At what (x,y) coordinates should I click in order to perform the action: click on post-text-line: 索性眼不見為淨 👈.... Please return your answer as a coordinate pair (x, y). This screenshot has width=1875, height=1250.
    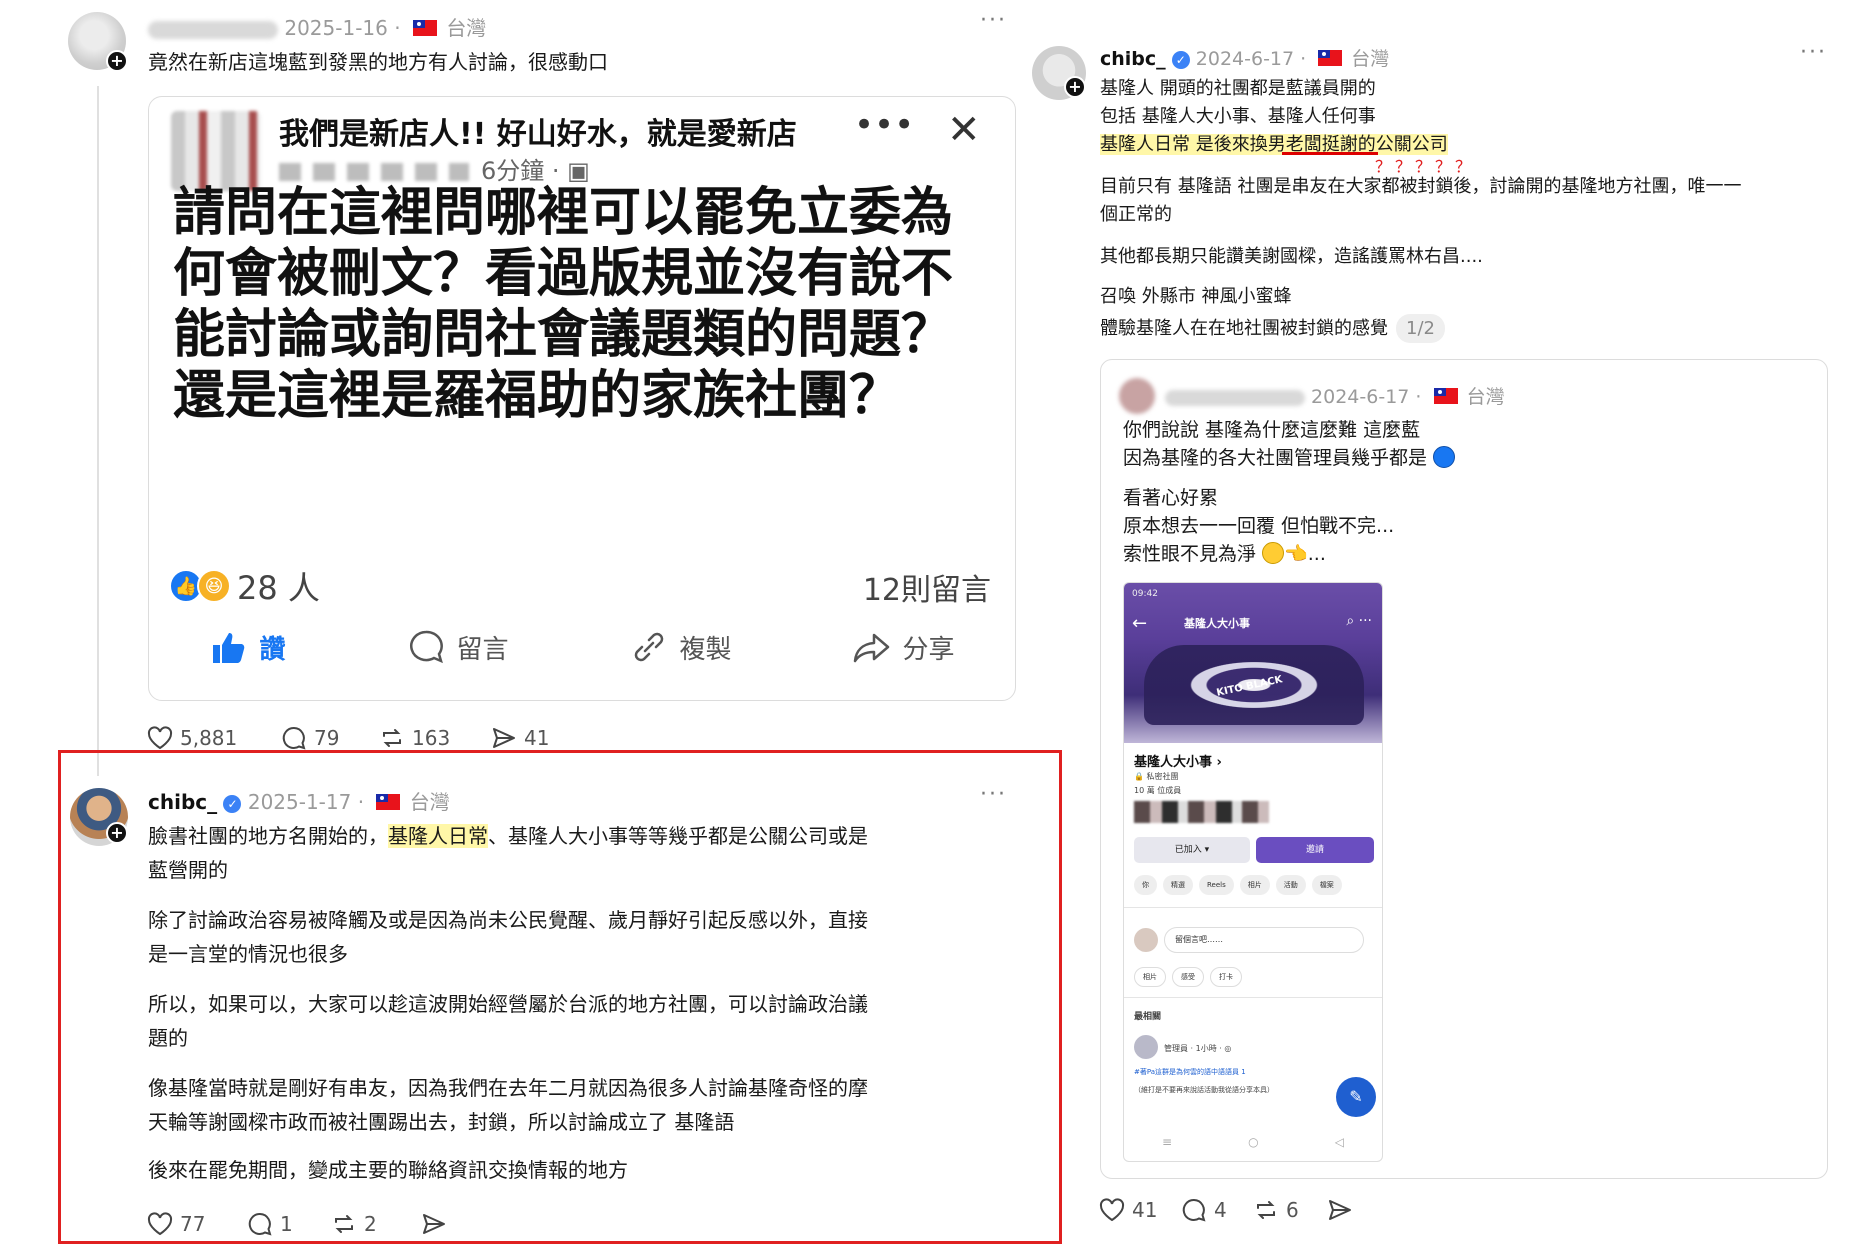
    Looking at the image, I should click on (1224, 553).